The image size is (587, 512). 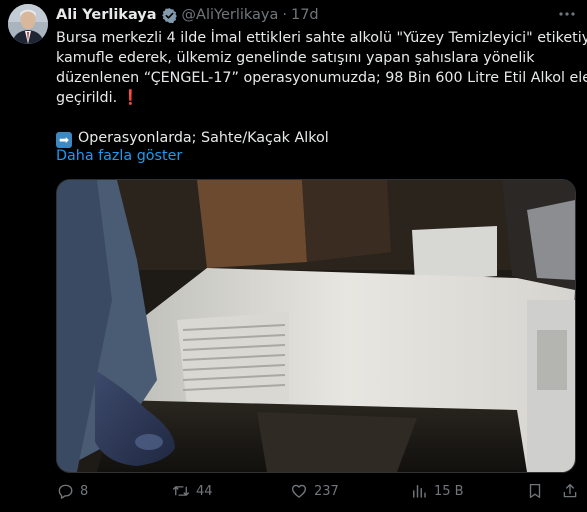 I want to click on repost-icon, so click(x=181, y=491).